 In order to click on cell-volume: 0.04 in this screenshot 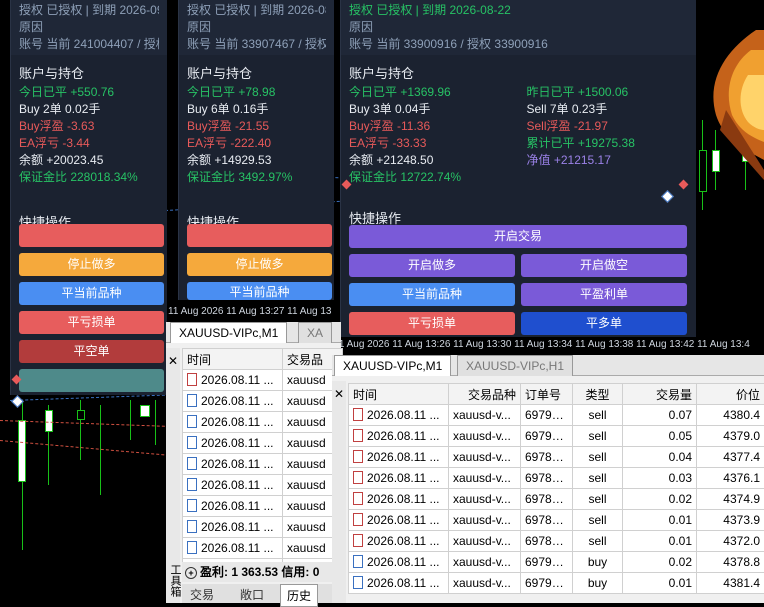, I will do `click(660, 457)`.